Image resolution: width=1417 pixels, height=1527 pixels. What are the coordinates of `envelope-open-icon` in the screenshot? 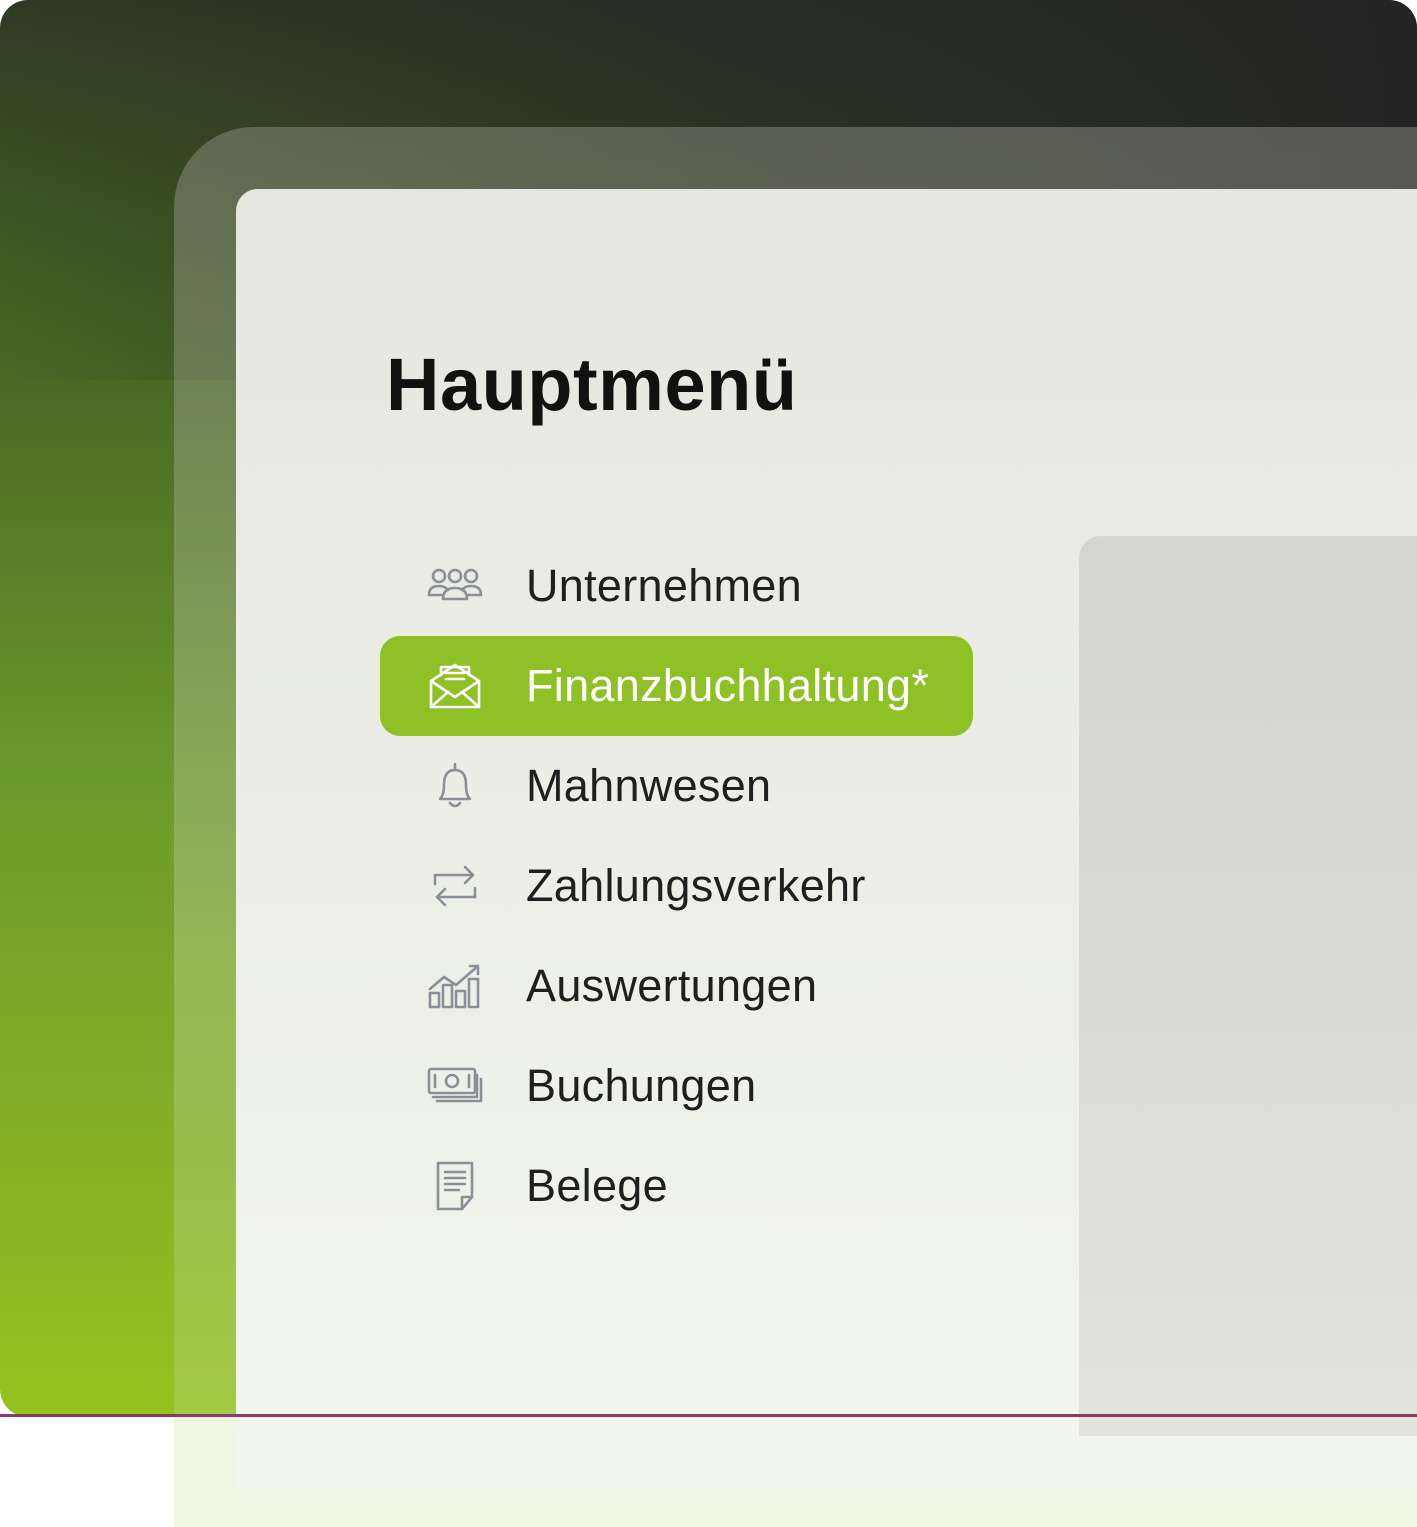 It's located at (455, 686).